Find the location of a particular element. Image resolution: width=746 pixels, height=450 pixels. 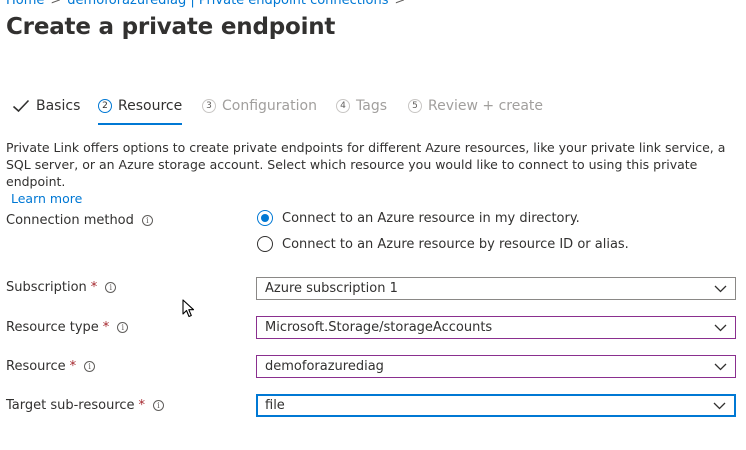

tab-configuration: 3 Configuration is located at coordinates (259, 106).